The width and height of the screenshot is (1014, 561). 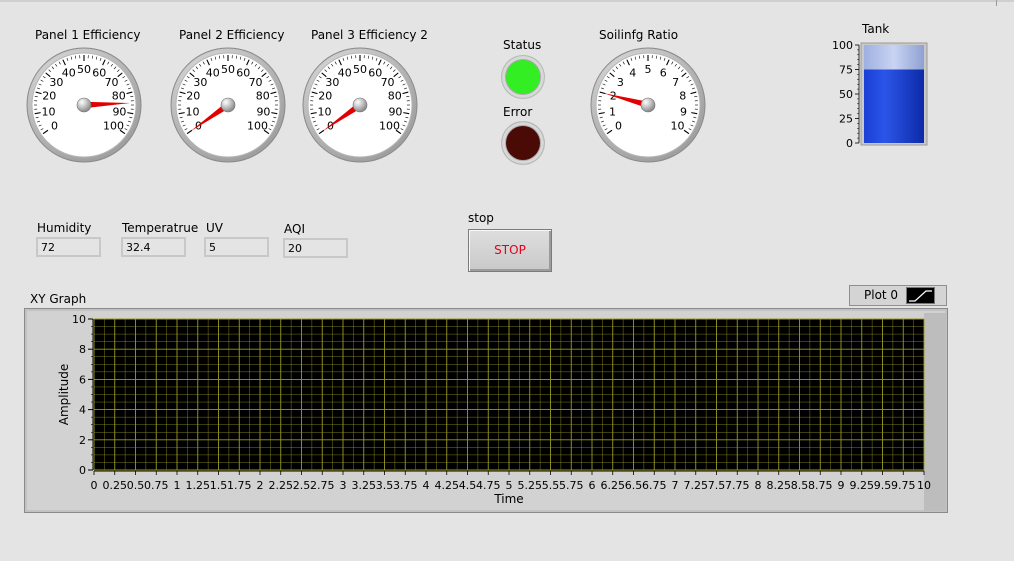 I want to click on x-tick-label: 2.5, so click(x=302, y=485).